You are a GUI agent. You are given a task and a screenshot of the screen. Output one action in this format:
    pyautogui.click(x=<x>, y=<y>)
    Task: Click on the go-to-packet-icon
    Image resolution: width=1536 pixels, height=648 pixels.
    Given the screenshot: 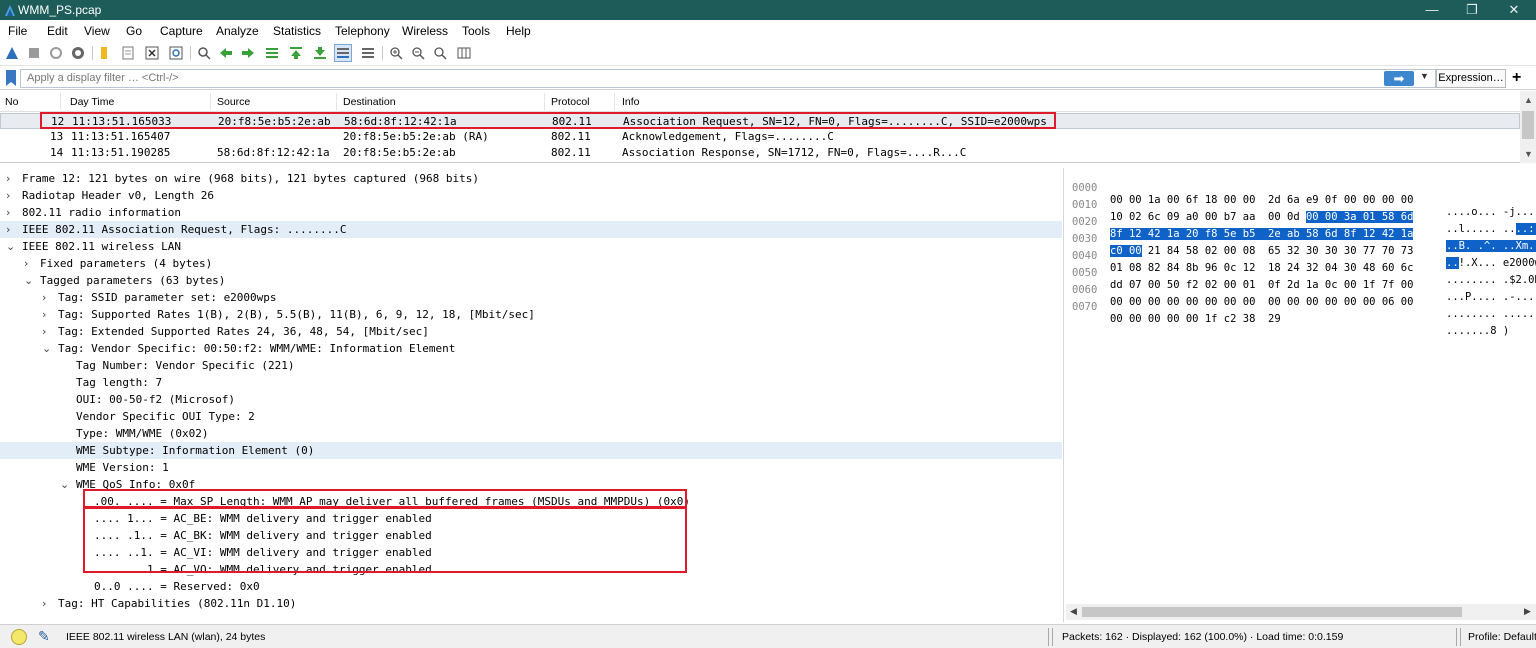 What is the action you would take?
    pyautogui.click(x=272, y=53)
    